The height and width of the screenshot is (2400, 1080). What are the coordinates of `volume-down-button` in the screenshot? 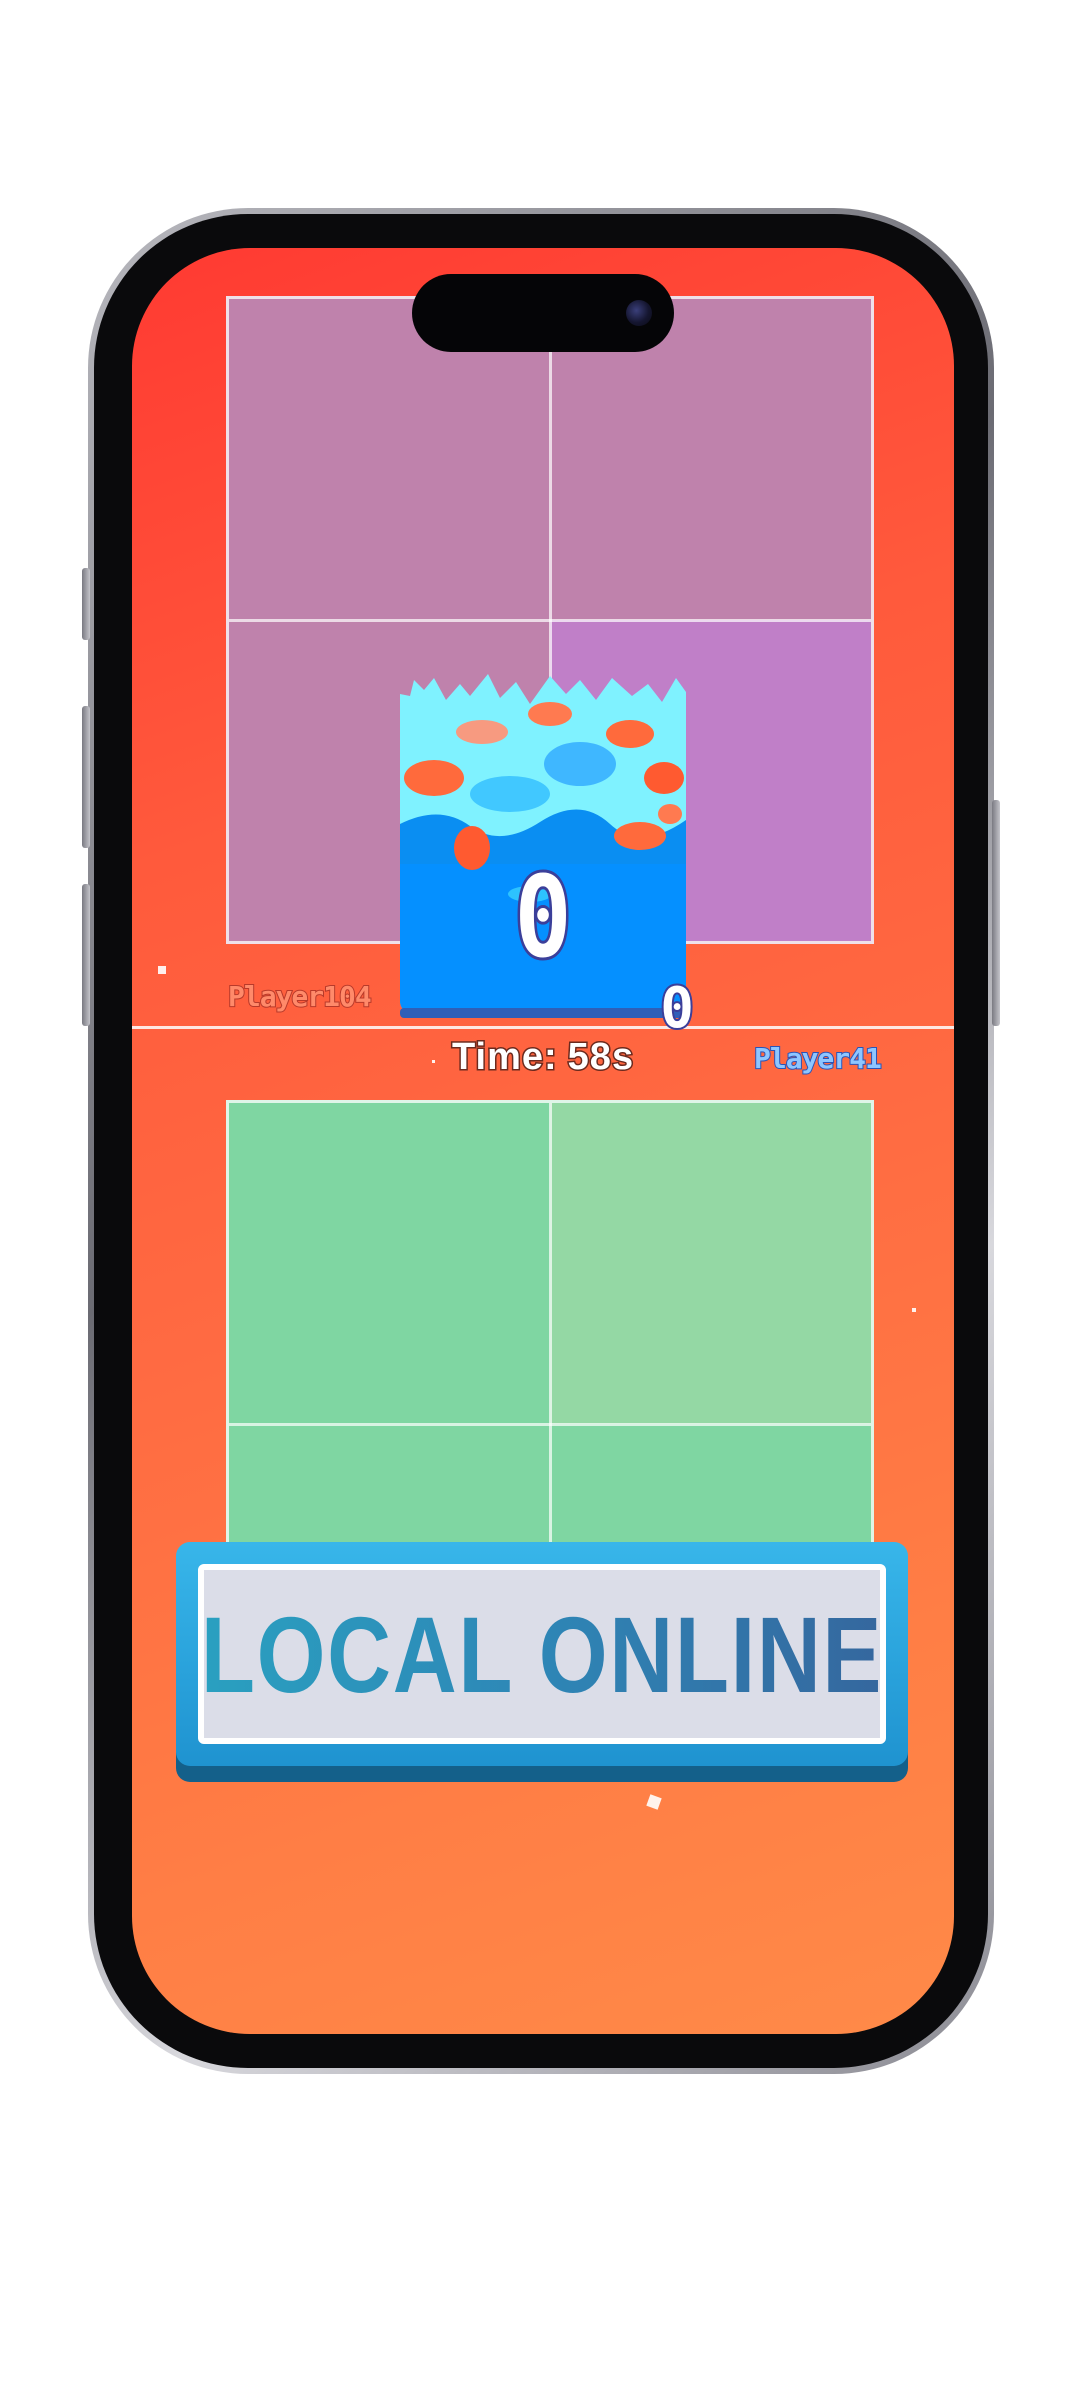 It's located at (86, 955).